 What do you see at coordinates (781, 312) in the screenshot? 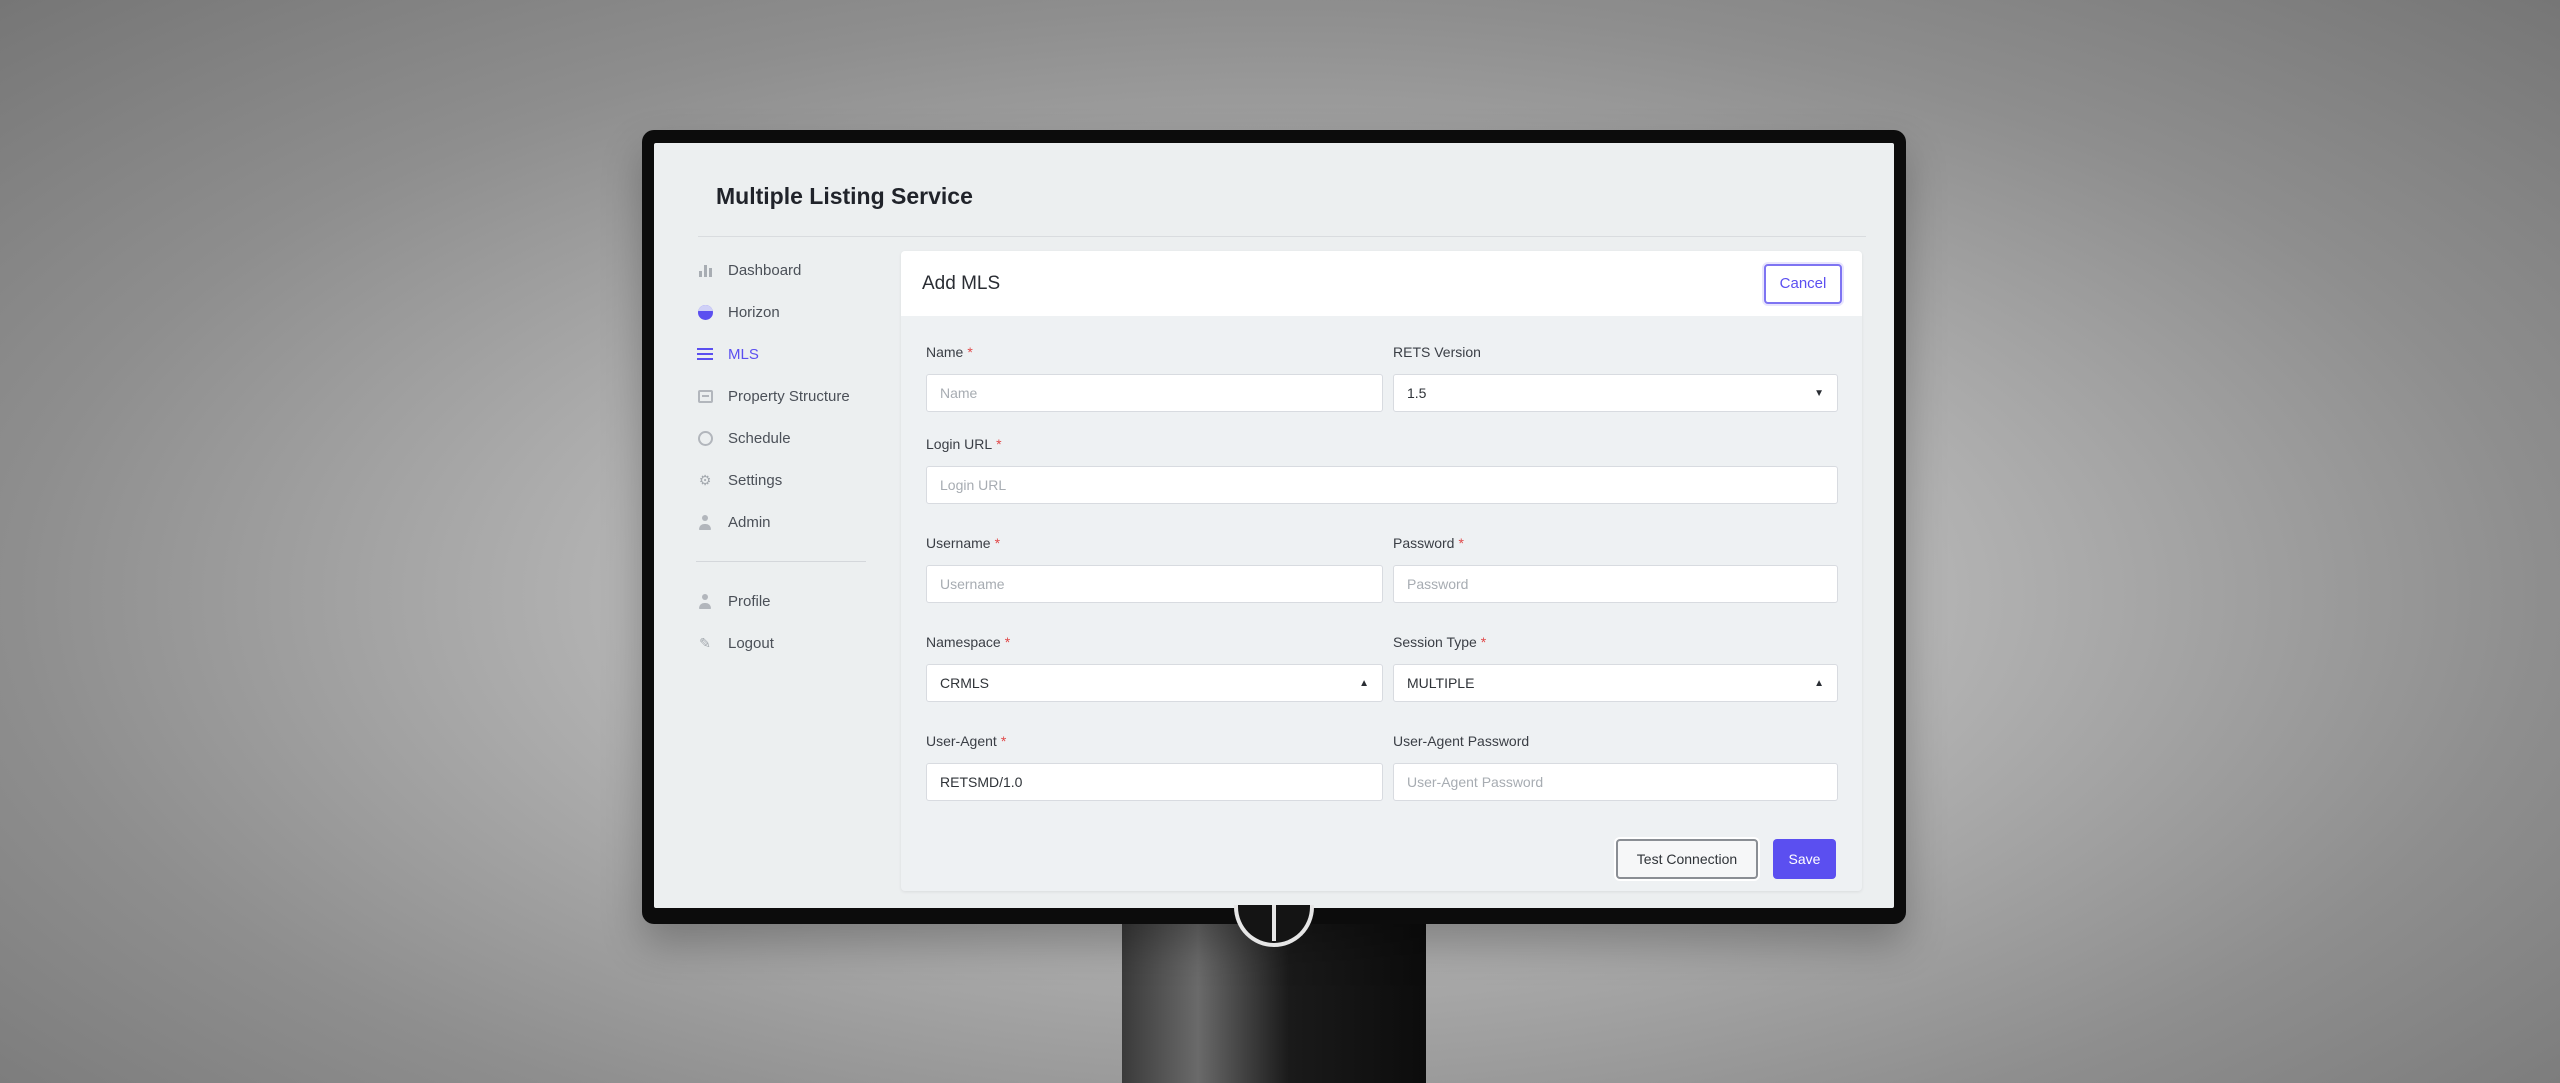
I see `sidebar-item-horizon: Horizon` at bounding box center [781, 312].